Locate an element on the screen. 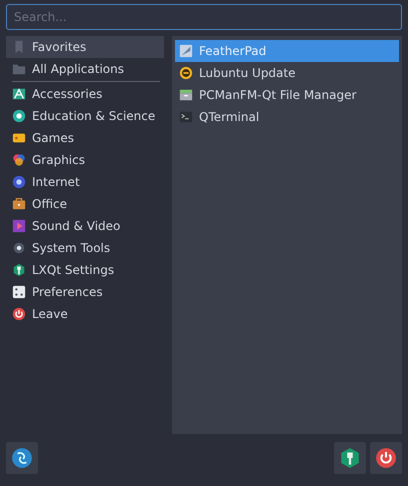  category-item: Education & Science is located at coordinates (85, 116).